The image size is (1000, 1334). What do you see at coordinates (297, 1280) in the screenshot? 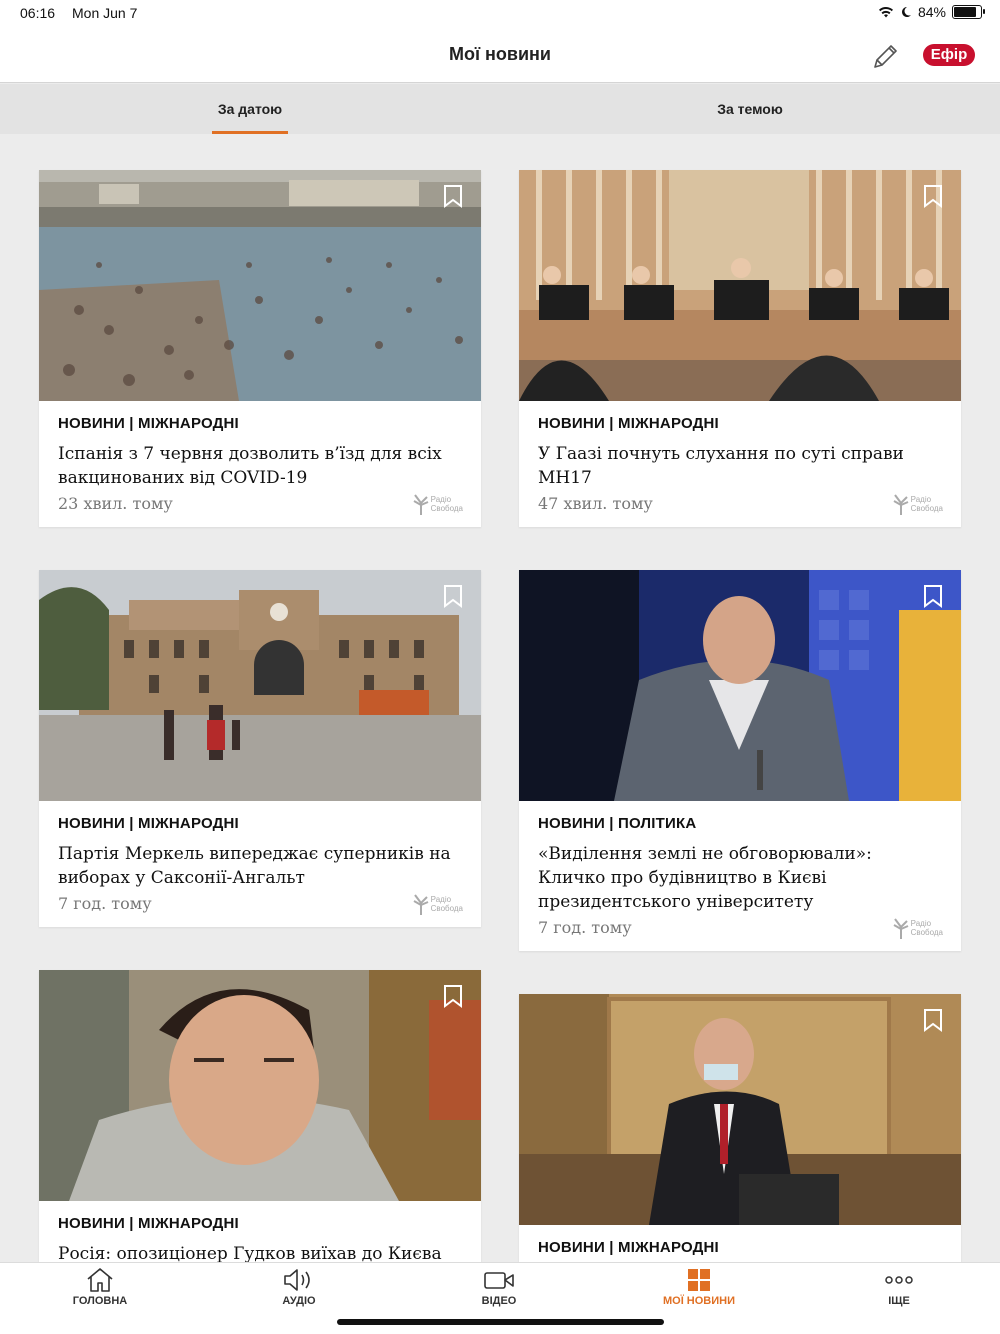
I see `audio-icon` at bounding box center [297, 1280].